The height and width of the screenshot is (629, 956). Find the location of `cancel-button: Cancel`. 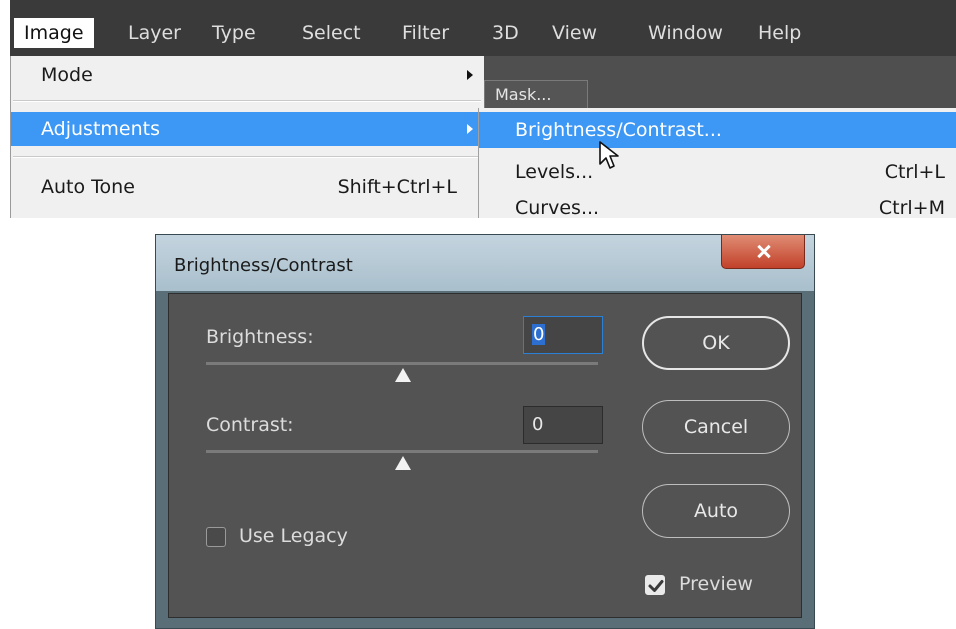

cancel-button: Cancel is located at coordinates (716, 427).